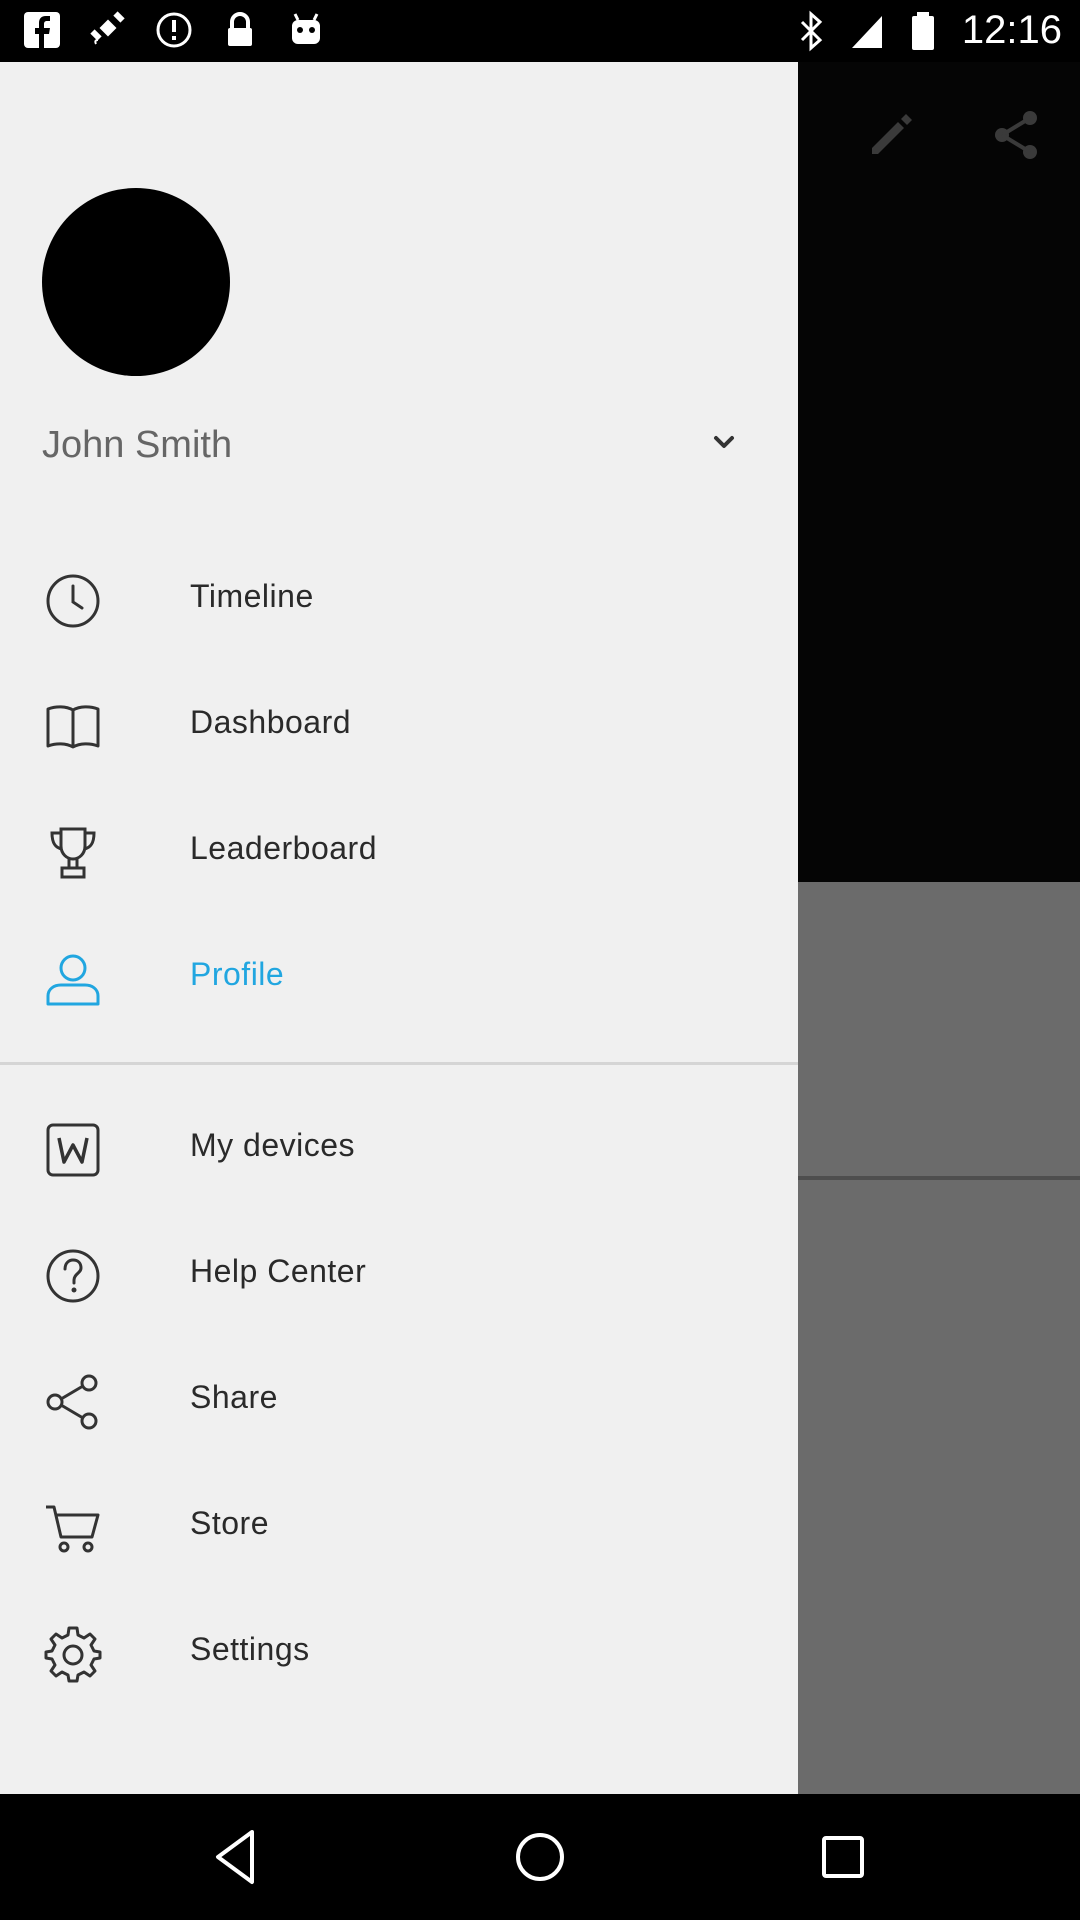 This screenshot has width=1080, height=1920. Describe the element at coordinates (73, 1654) in the screenshot. I see `gear-icon` at that location.